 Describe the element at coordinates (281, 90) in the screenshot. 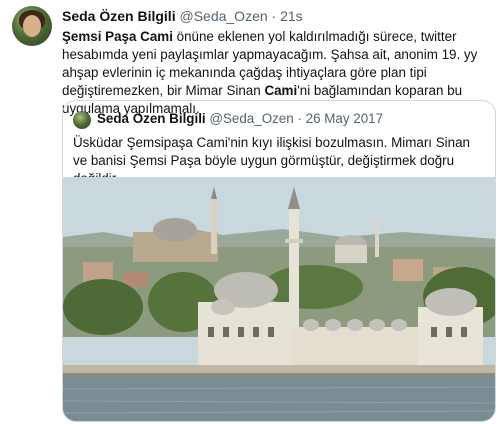

I see `tweet-text-bold-2: Cami` at that location.